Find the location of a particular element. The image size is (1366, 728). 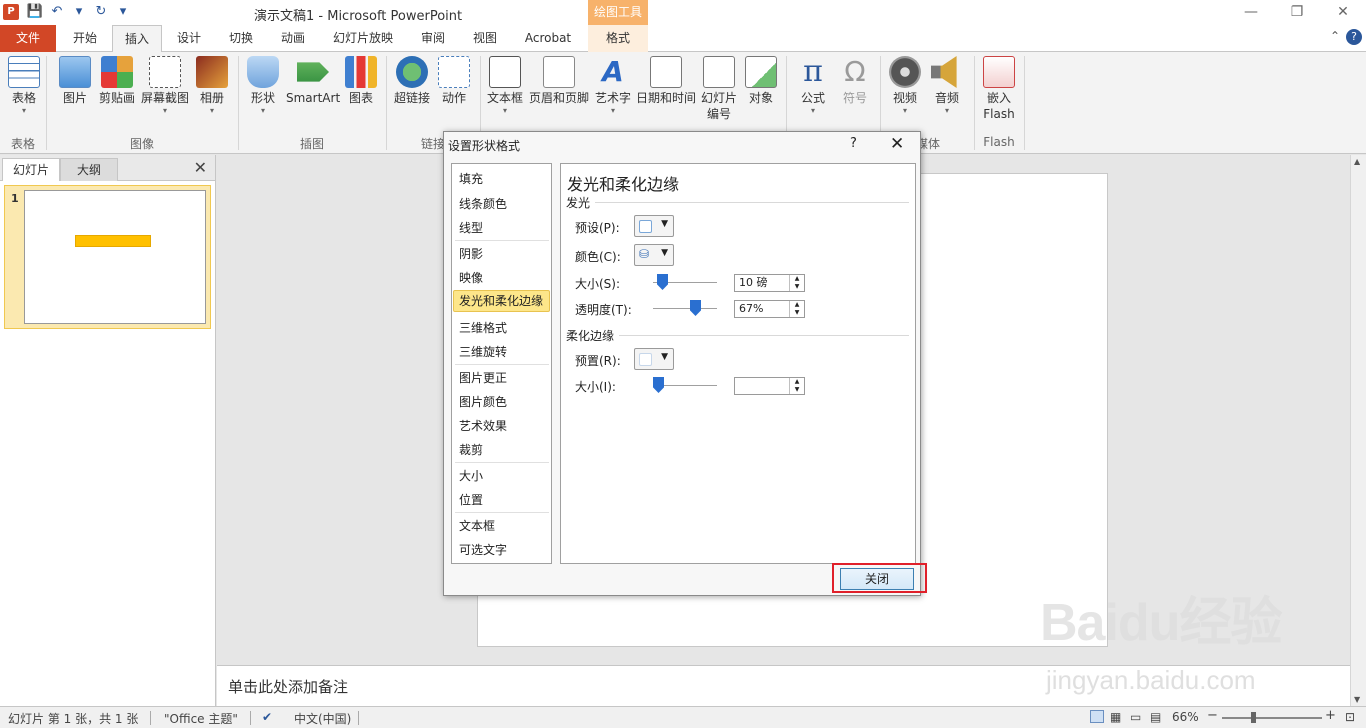

category-line-color: 线条颜色 is located at coordinates (483, 203).